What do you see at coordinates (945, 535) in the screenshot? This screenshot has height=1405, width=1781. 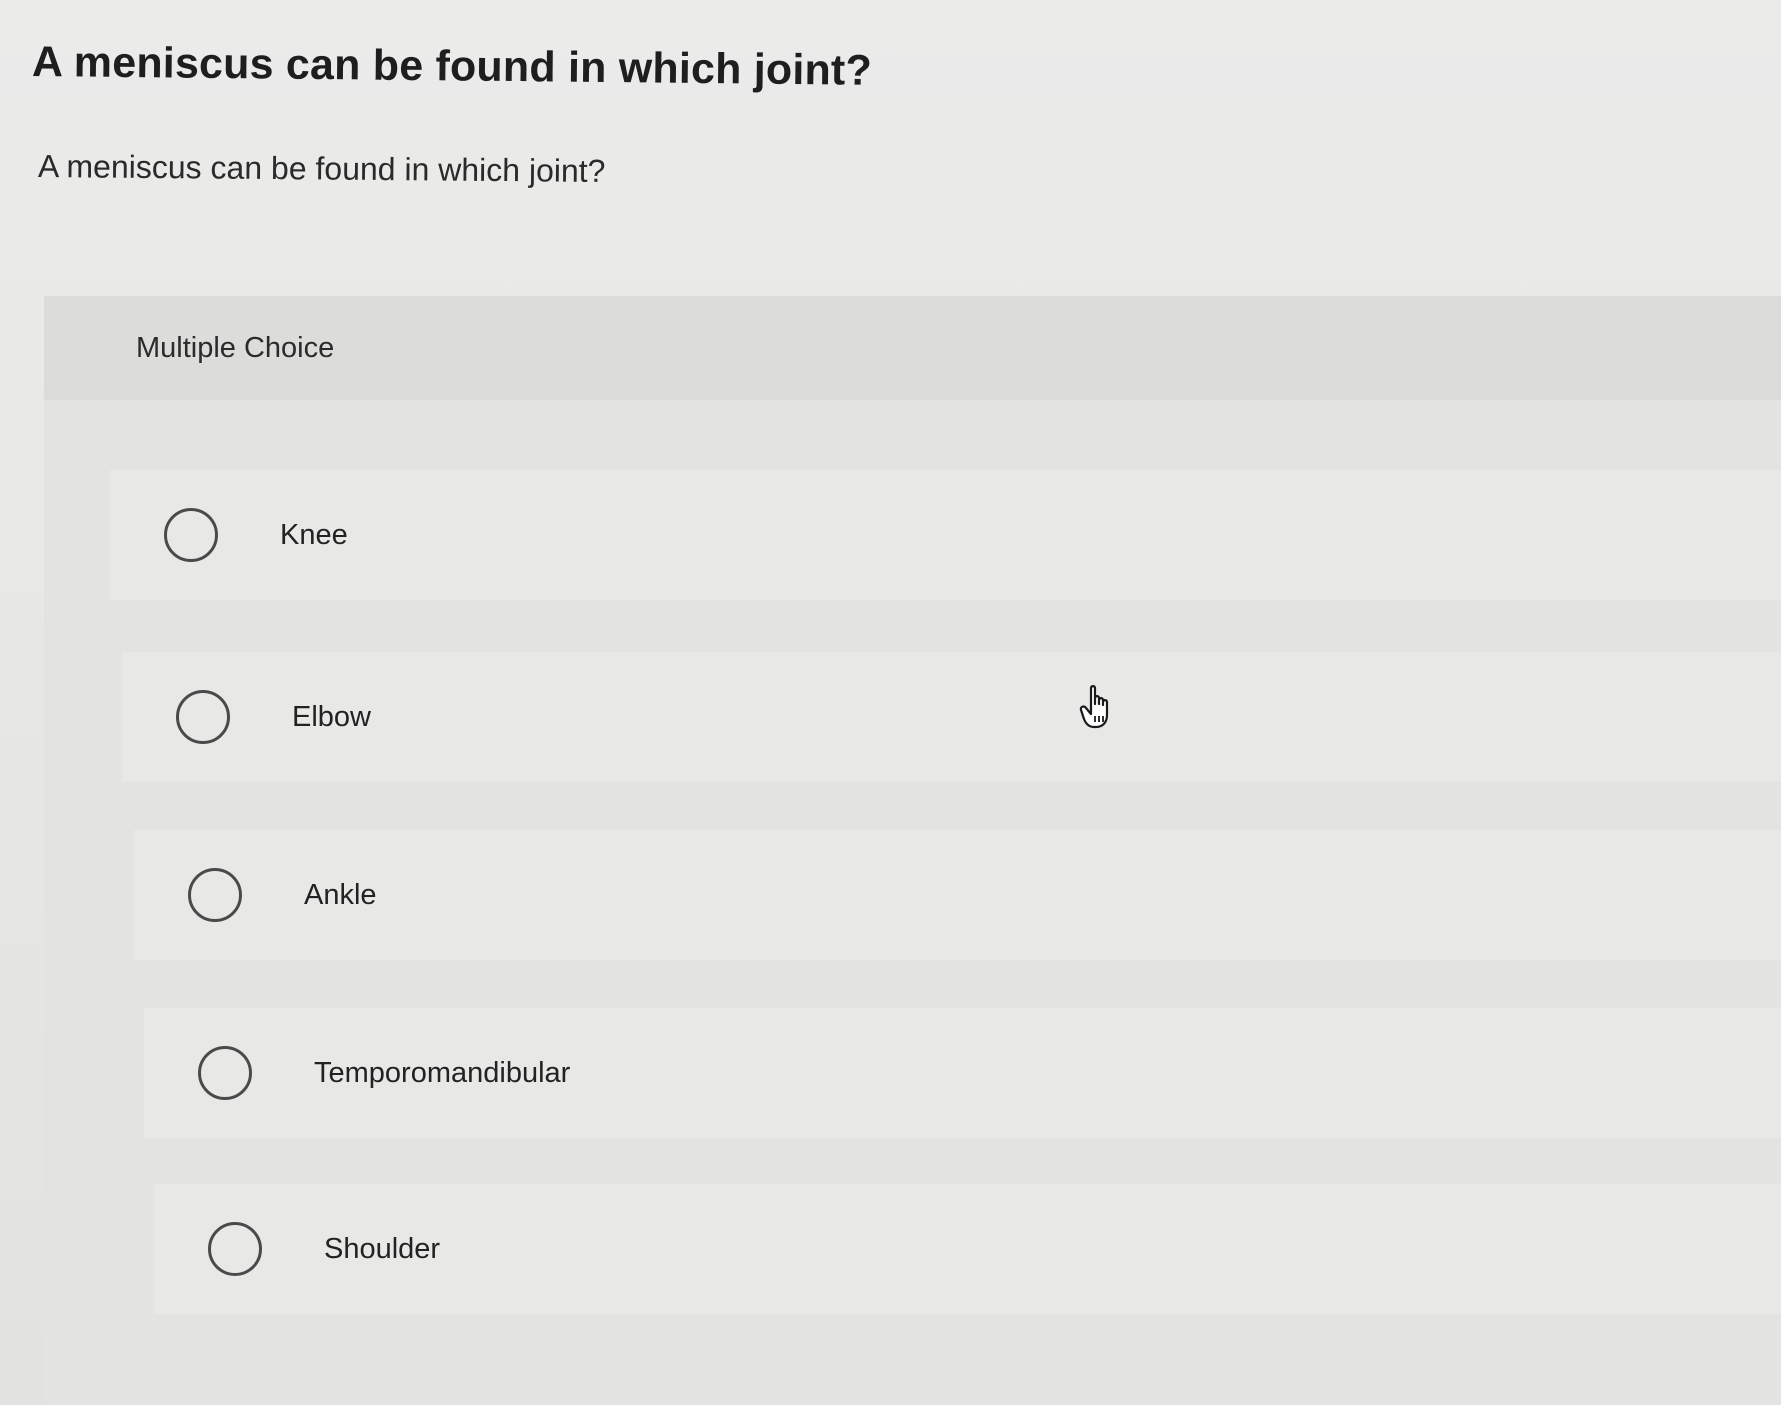 I see `choice-knee: Knee` at bounding box center [945, 535].